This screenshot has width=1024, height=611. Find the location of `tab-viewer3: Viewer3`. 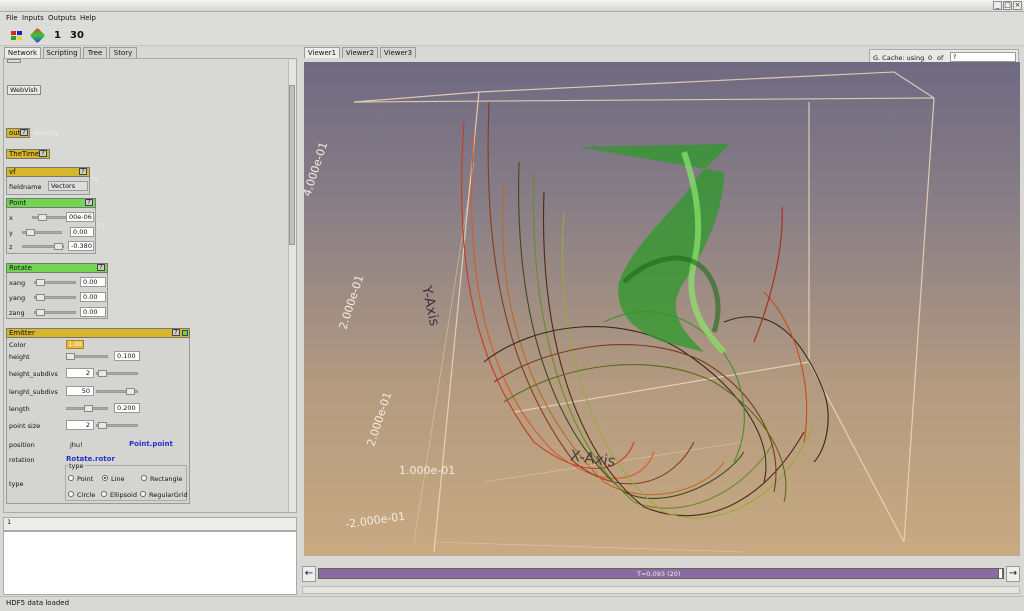

tab-viewer3: Viewer3 is located at coordinates (398, 52).